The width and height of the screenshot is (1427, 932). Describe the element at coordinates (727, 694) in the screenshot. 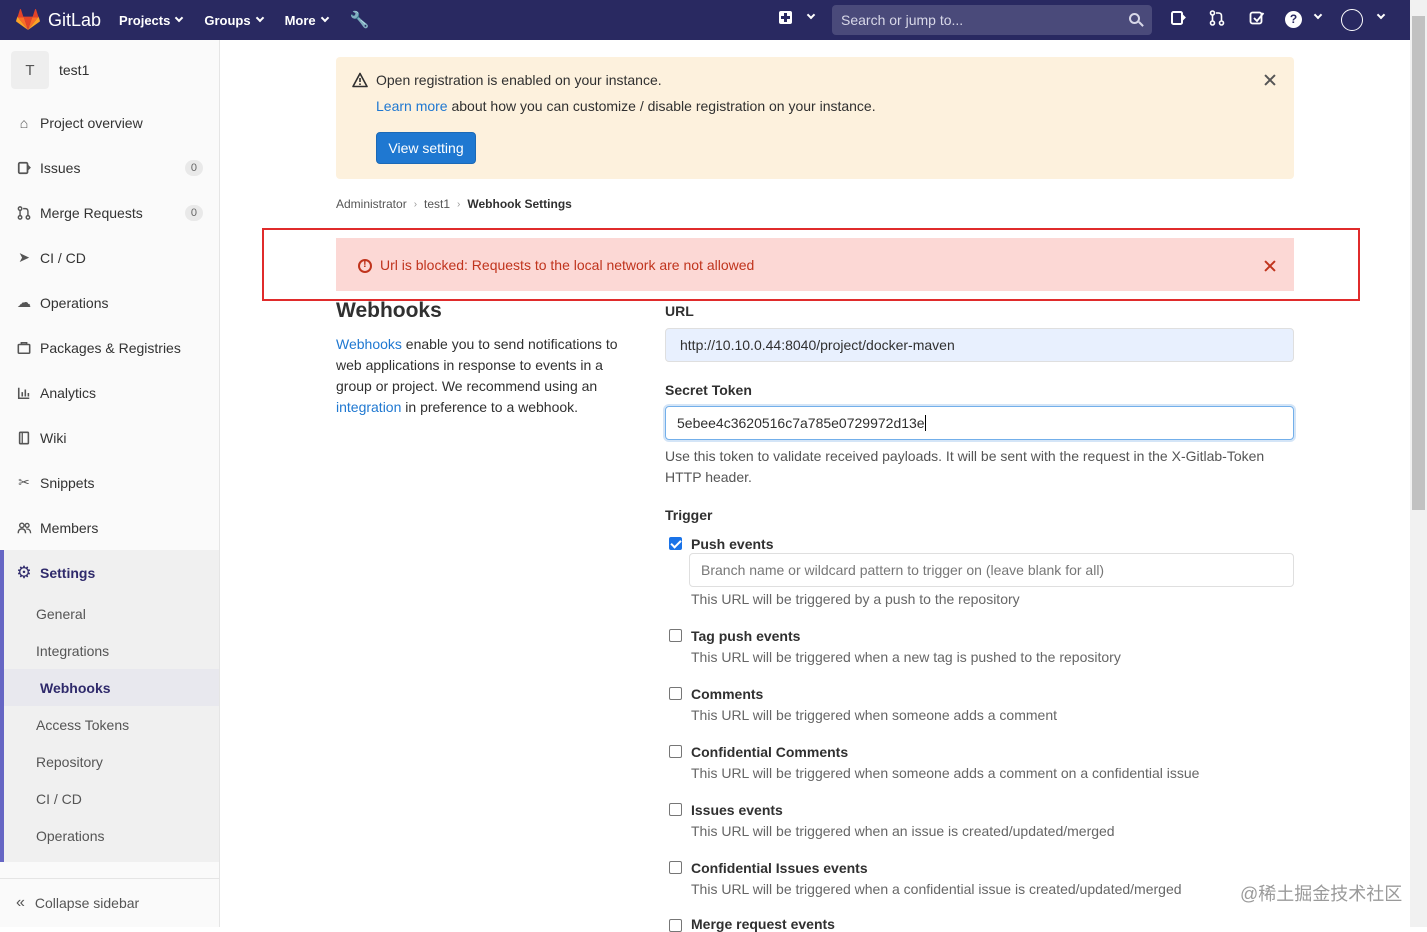

I see `comments-label: Comments` at that location.